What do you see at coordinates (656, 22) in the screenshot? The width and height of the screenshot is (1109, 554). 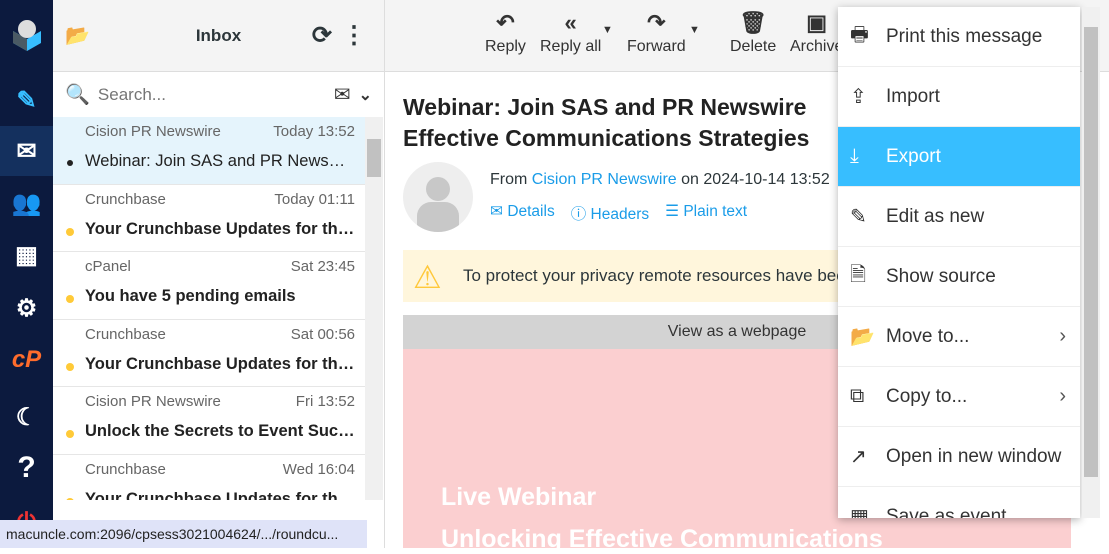 I see `forward-icon: ↷` at bounding box center [656, 22].